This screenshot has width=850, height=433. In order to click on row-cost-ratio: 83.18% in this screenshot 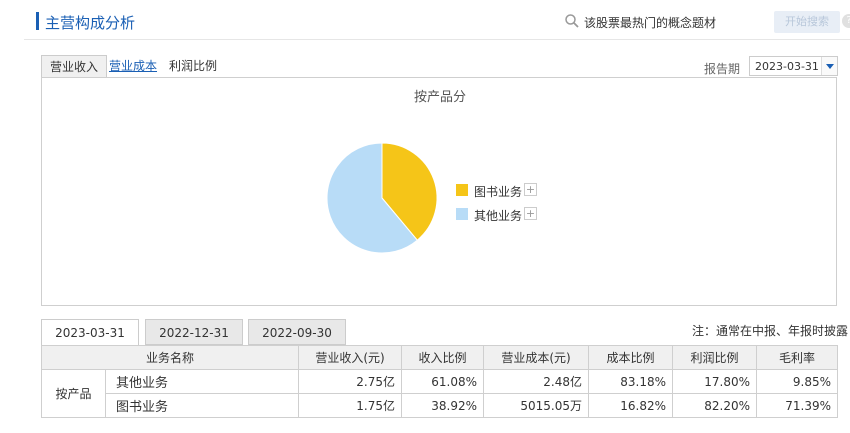, I will do `click(630, 381)`.